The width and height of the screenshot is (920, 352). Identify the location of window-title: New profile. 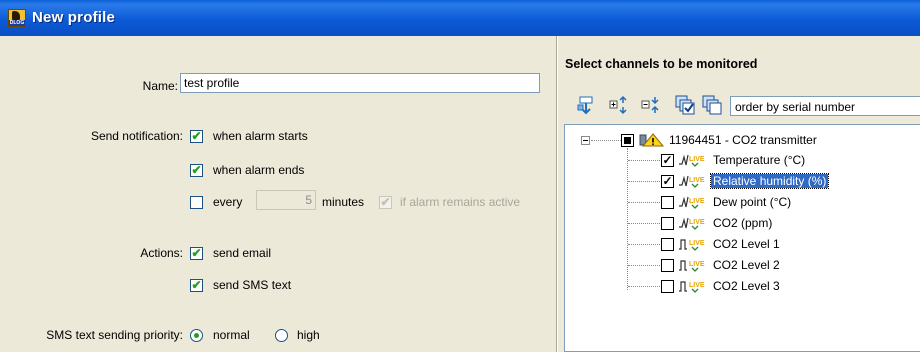
(74, 17).